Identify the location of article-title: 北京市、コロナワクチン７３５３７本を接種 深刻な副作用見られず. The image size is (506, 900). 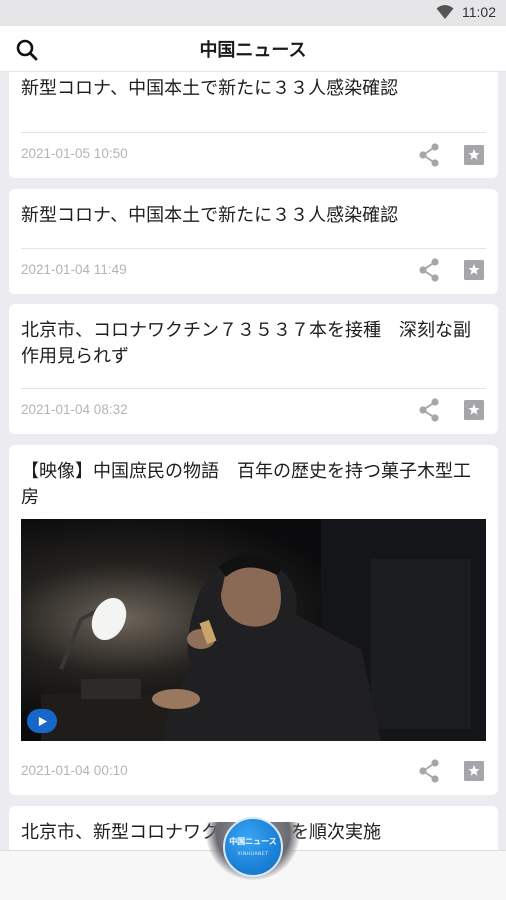
(253, 344).